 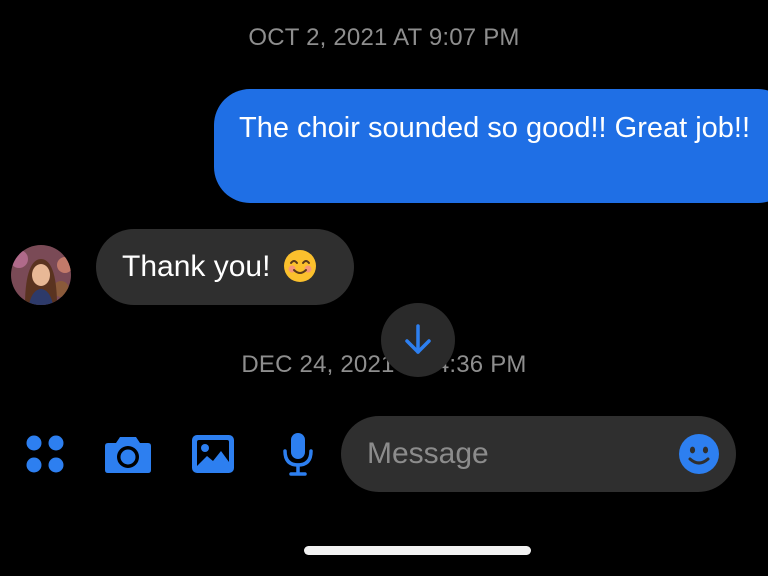 I want to click on apps-button, so click(x=45, y=454).